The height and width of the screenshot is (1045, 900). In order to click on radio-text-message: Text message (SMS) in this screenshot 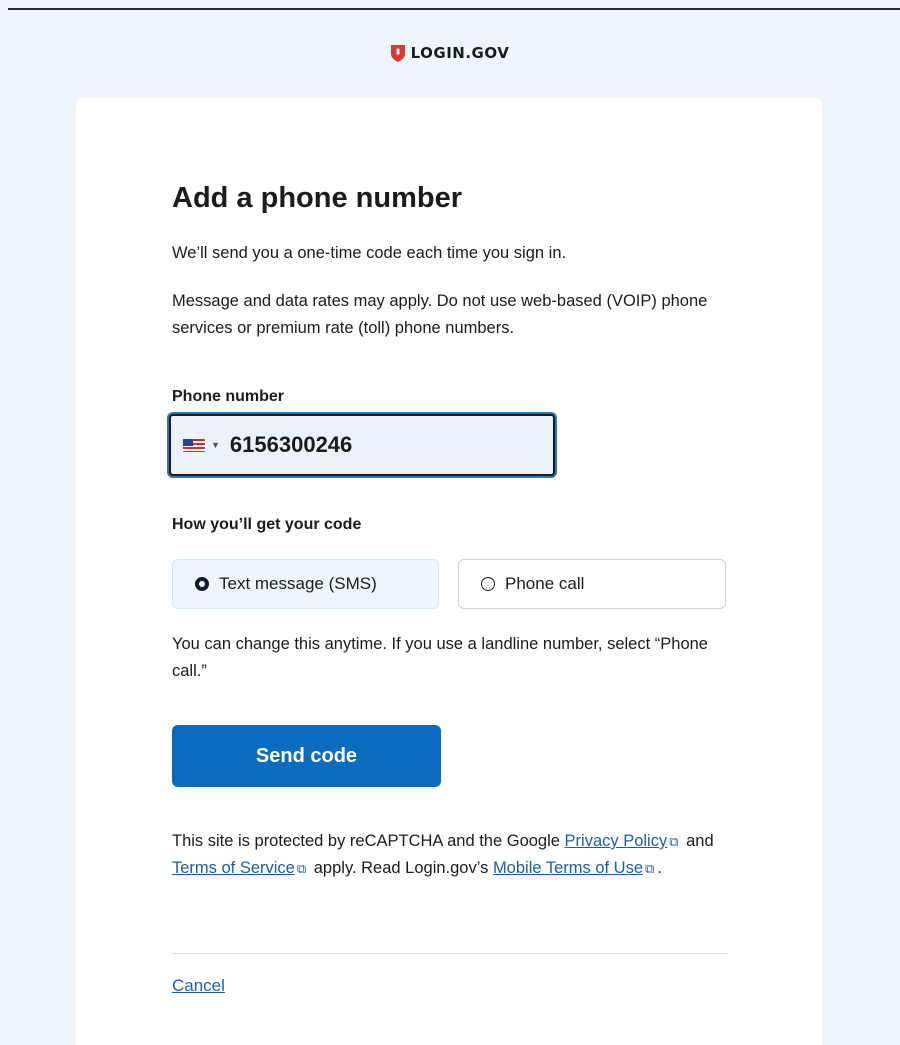, I will do `click(305, 584)`.